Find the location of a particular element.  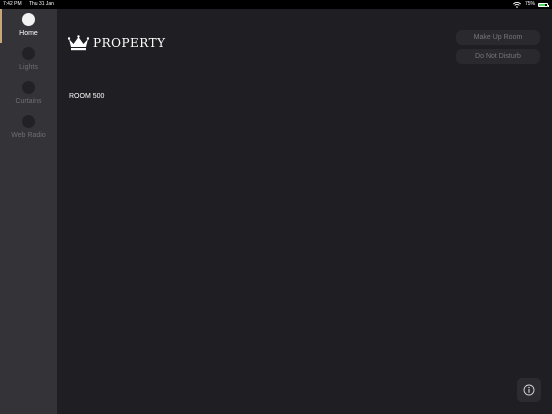

sidebar-item-label: Curtains is located at coordinates (28, 101).